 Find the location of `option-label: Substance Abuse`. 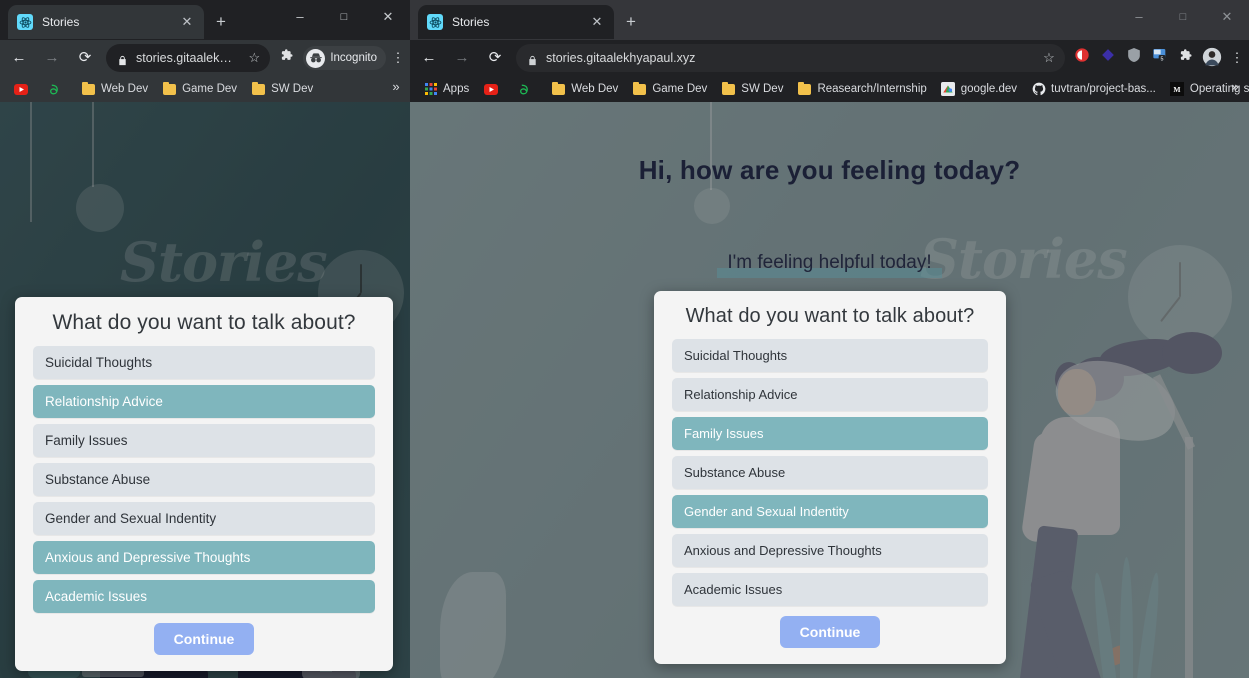

option-label: Substance Abuse is located at coordinates (735, 472).